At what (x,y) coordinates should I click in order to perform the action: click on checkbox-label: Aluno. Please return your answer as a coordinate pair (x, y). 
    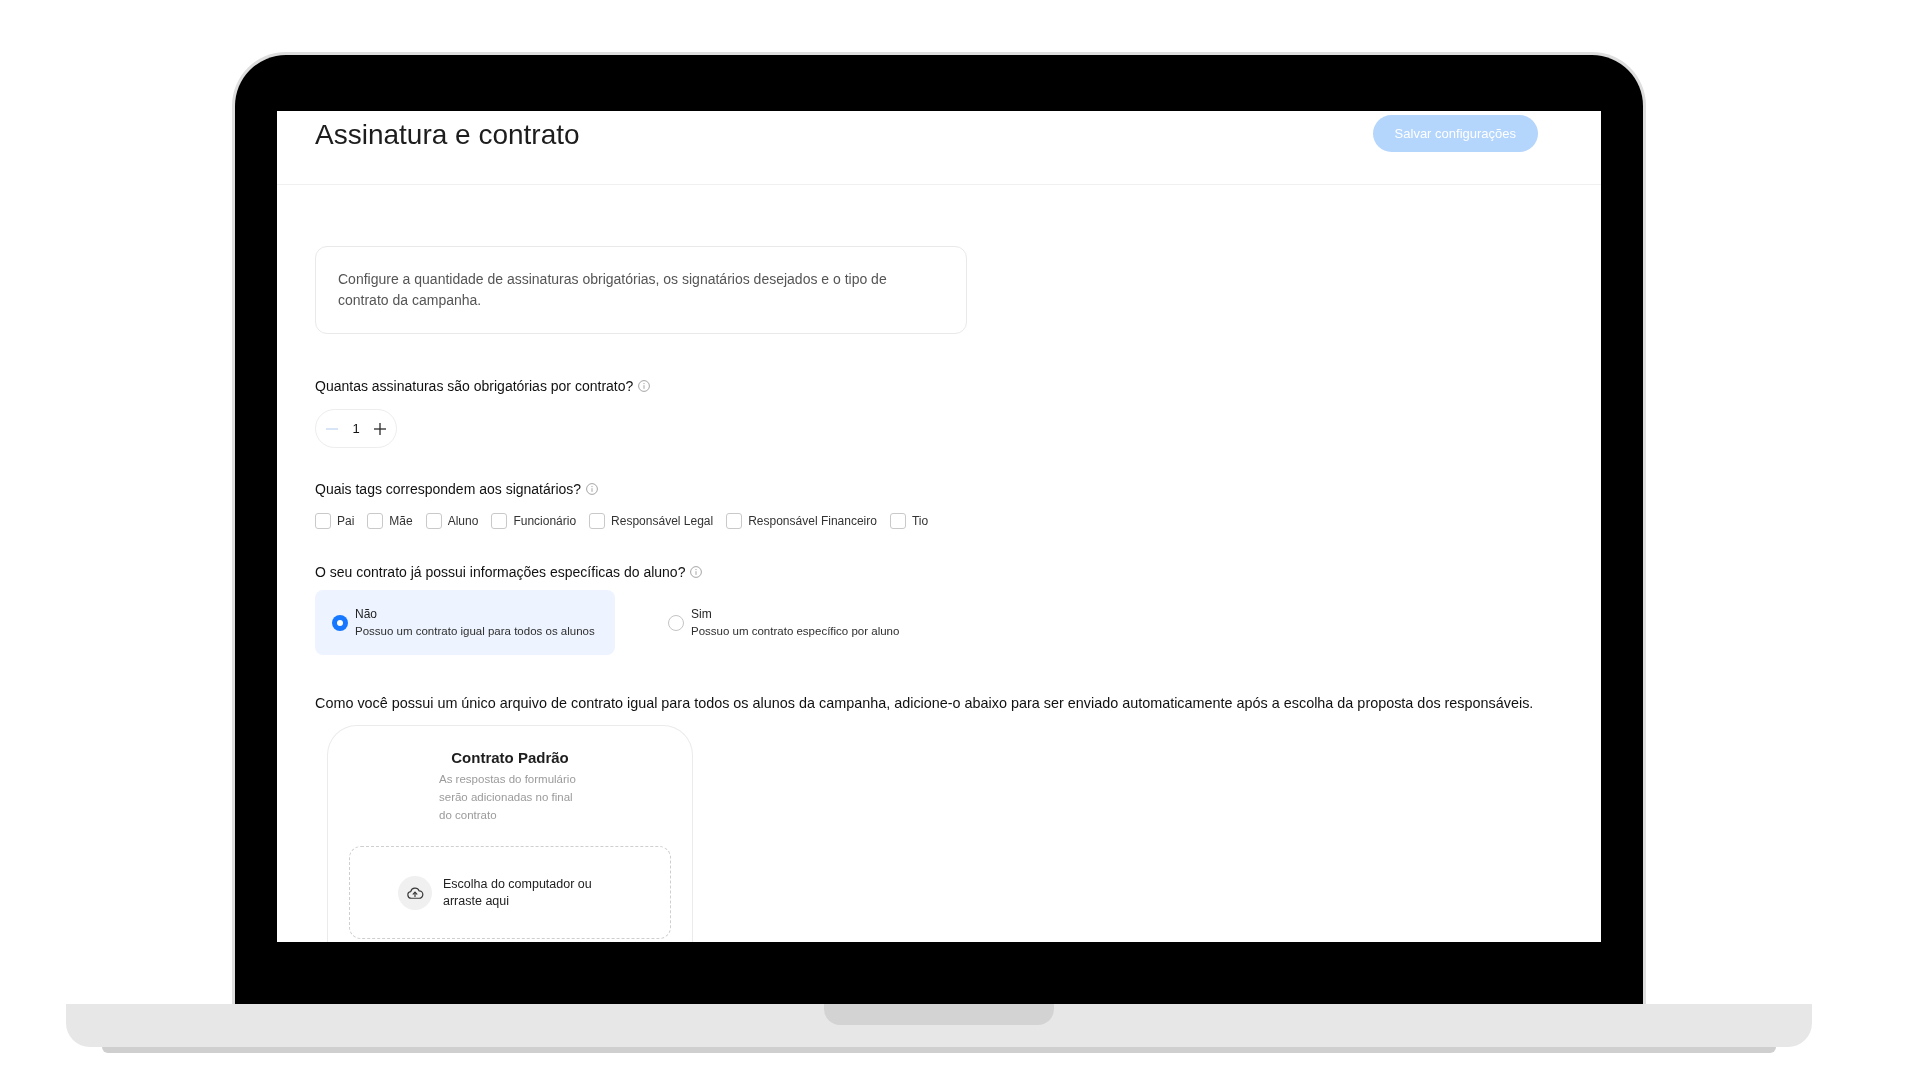
    Looking at the image, I should click on (463, 521).